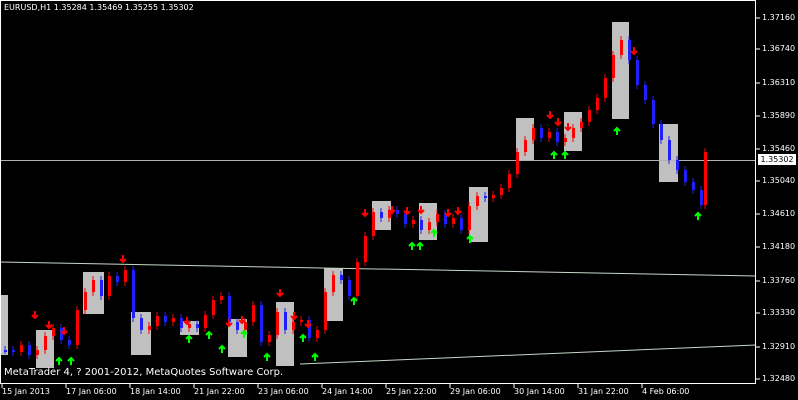  I want to click on trend-line-upper, so click(378, 269).